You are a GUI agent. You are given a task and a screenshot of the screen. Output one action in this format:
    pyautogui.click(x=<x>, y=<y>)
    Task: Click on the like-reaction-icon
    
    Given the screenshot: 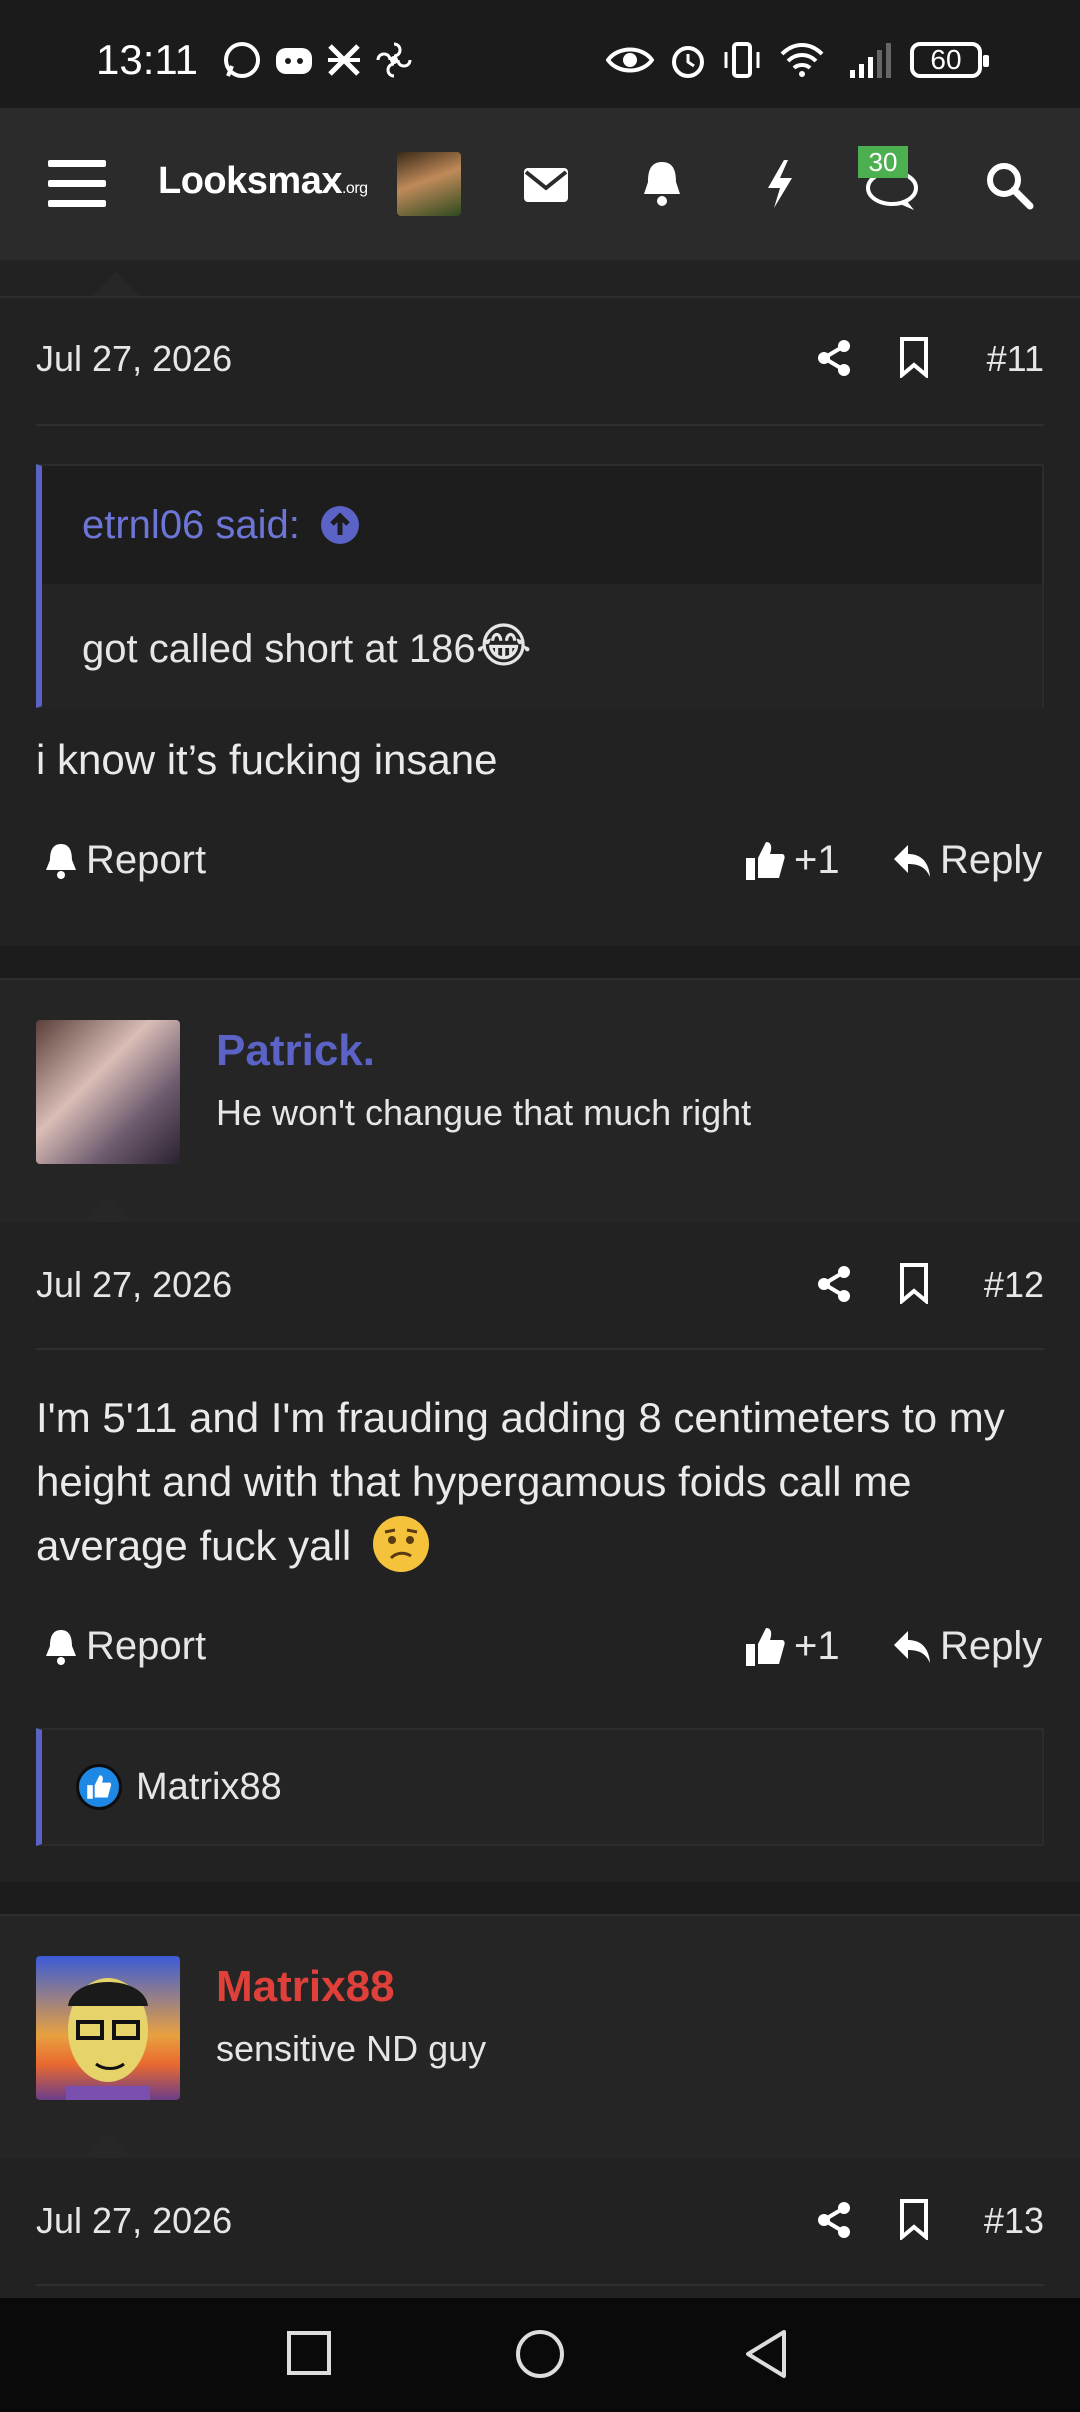 What is the action you would take?
    pyautogui.click(x=99, y=1787)
    